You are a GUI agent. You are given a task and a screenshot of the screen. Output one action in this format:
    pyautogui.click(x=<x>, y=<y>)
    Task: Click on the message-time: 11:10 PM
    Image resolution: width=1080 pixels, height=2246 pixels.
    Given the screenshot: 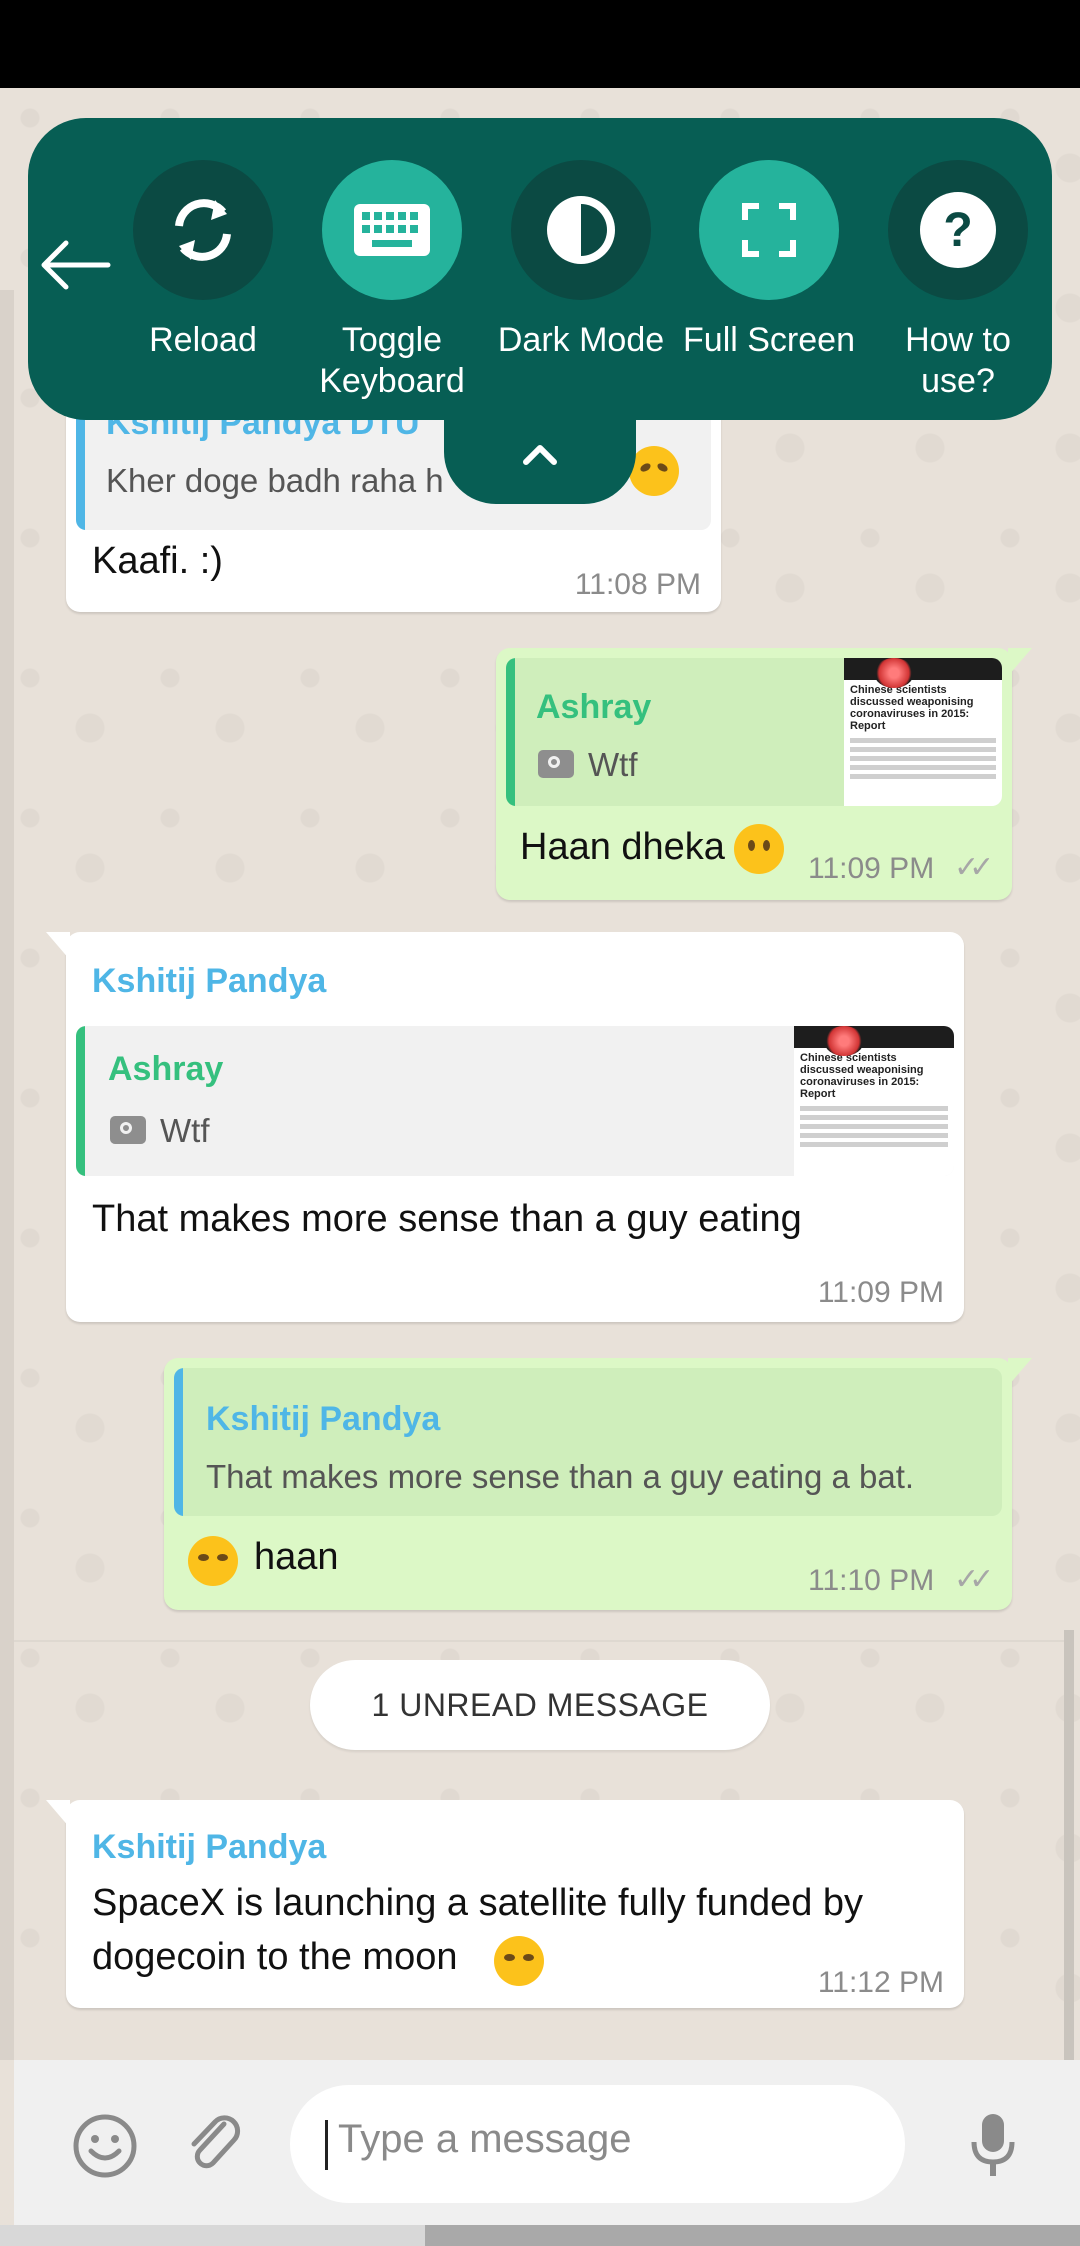 What is the action you would take?
    pyautogui.click(x=871, y=1580)
    